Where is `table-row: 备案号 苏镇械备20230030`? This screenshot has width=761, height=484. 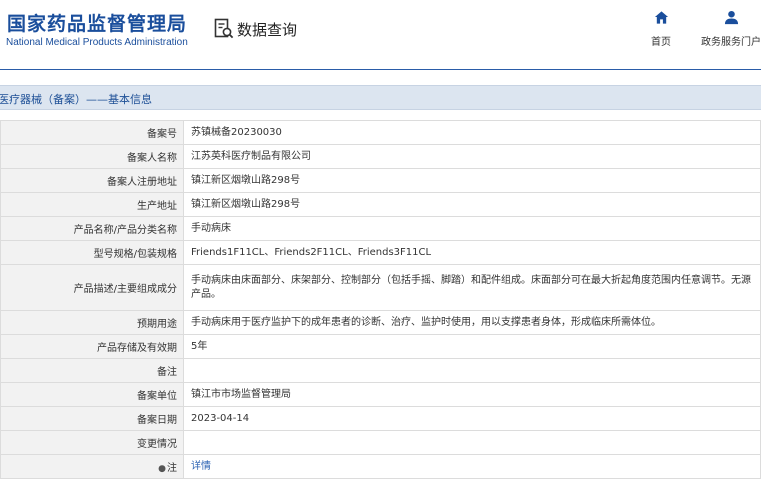 table-row: 备案号 苏镇械备20230030 is located at coordinates (380, 132).